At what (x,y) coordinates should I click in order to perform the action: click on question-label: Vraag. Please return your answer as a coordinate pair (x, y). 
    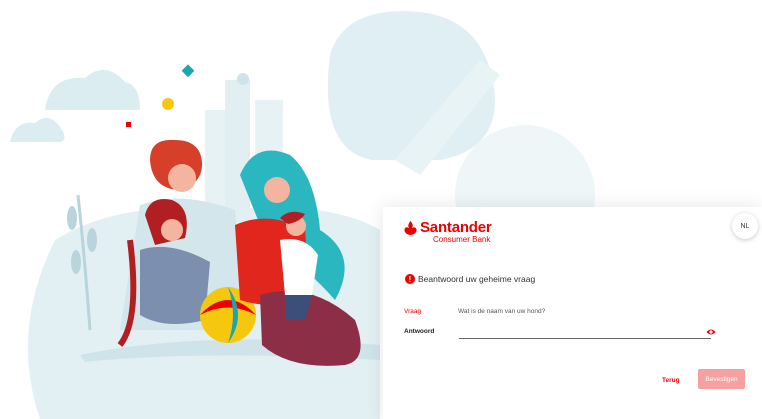
    Looking at the image, I should click on (413, 311).